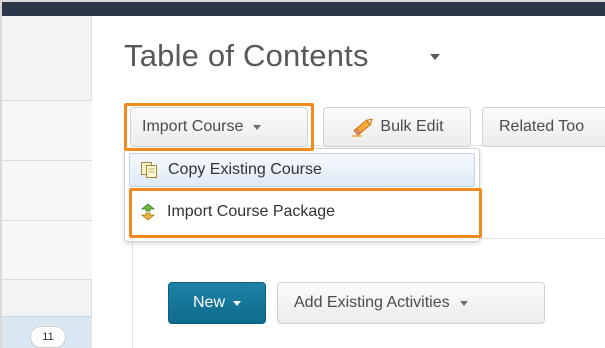 This screenshot has width=605, height=348. What do you see at coordinates (149, 170) in the screenshot?
I see `copy-document-icon` at bounding box center [149, 170].